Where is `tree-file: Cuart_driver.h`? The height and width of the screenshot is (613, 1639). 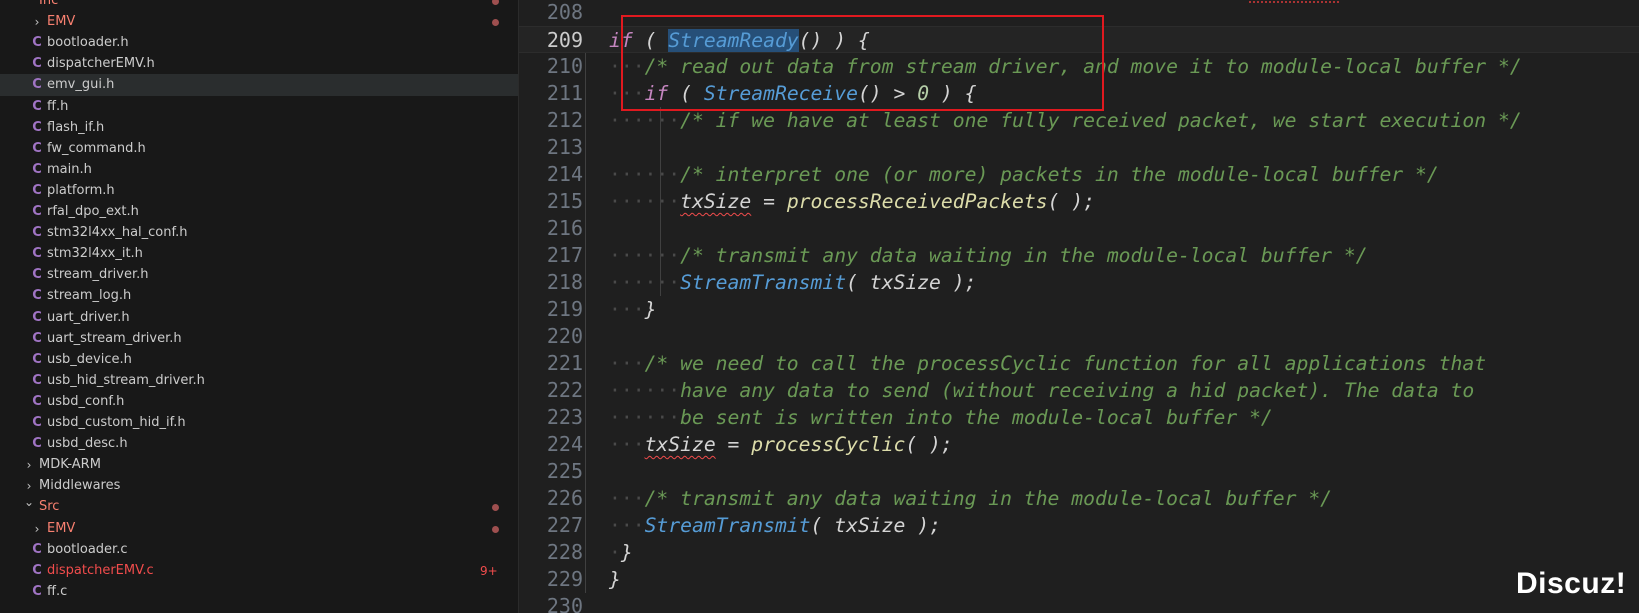 tree-file: Cuart_driver.h is located at coordinates (259, 318).